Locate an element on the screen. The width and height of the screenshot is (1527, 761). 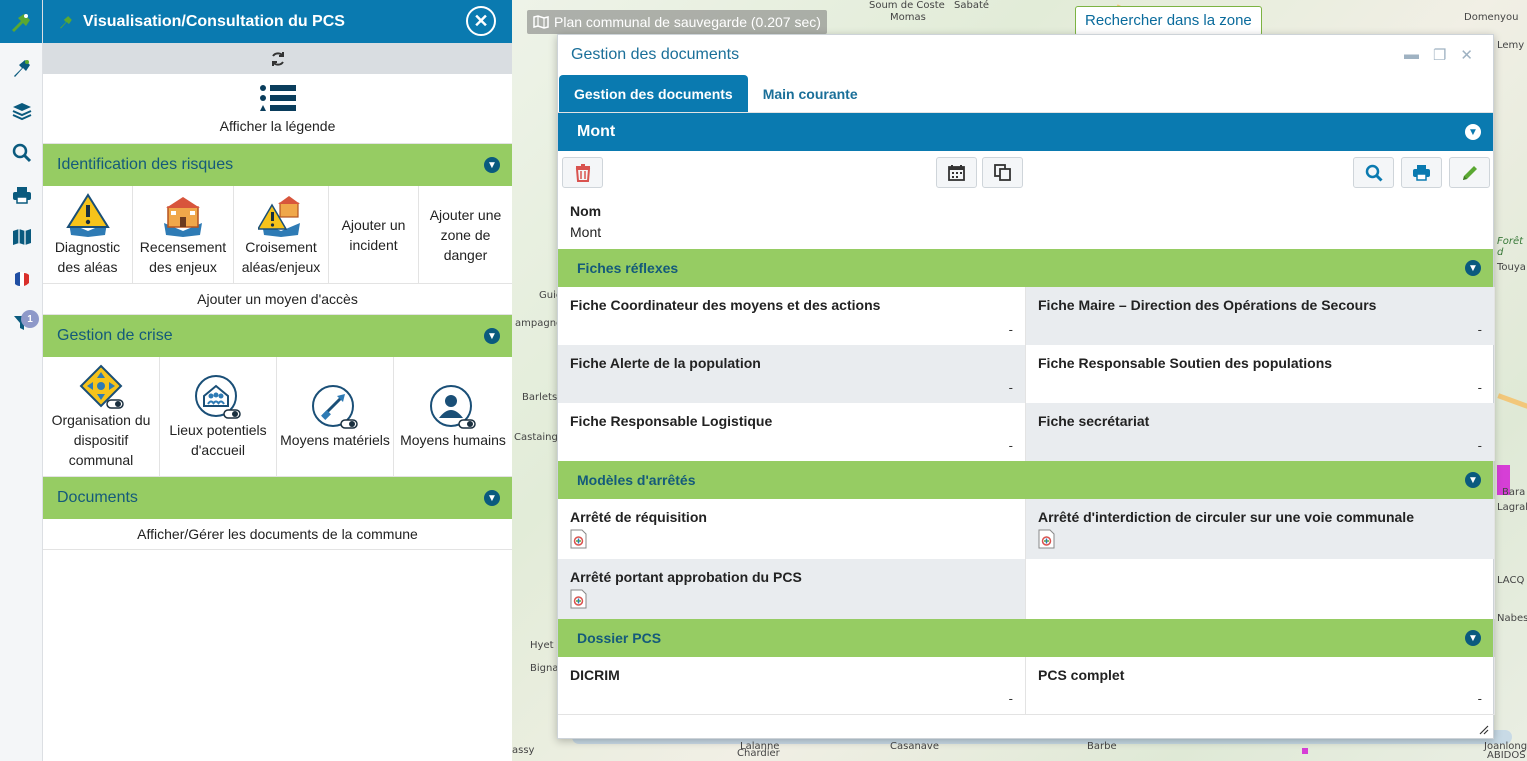
dossier-item: DICRIM - is located at coordinates (792, 686).